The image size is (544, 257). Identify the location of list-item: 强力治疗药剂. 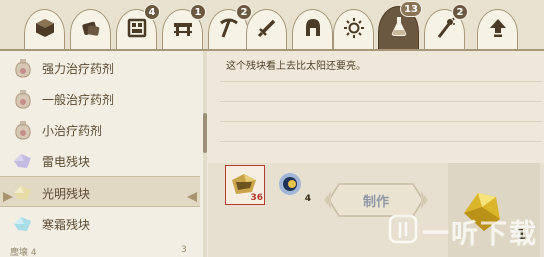
(100, 67).